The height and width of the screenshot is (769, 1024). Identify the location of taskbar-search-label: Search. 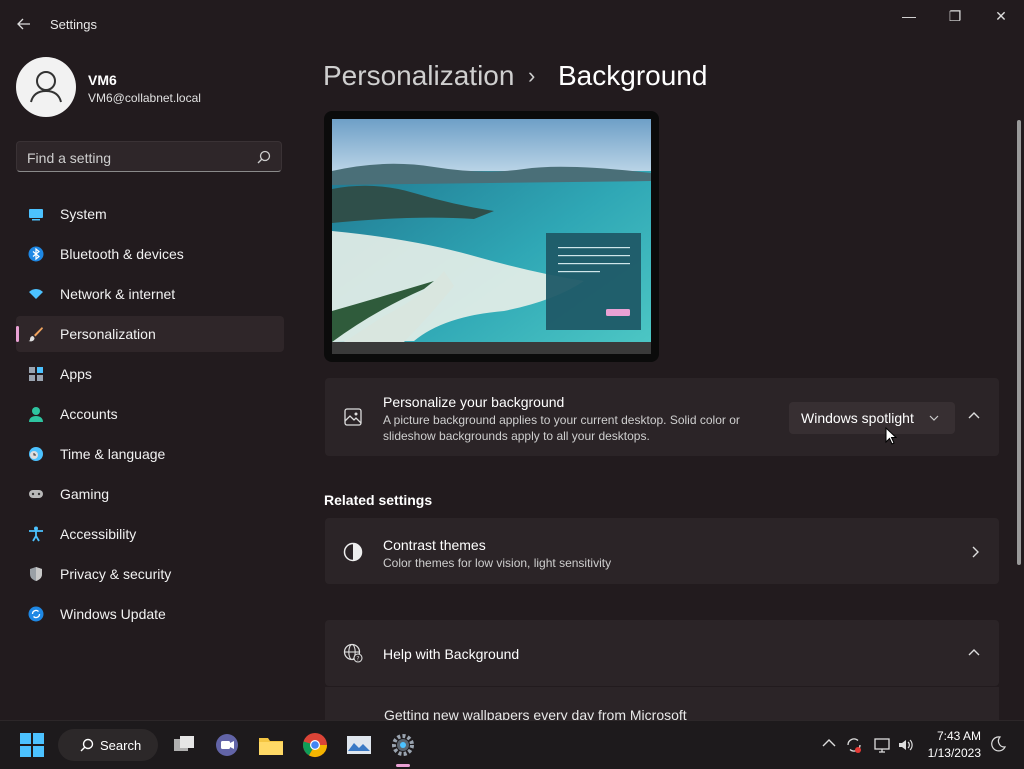
(121, 745).